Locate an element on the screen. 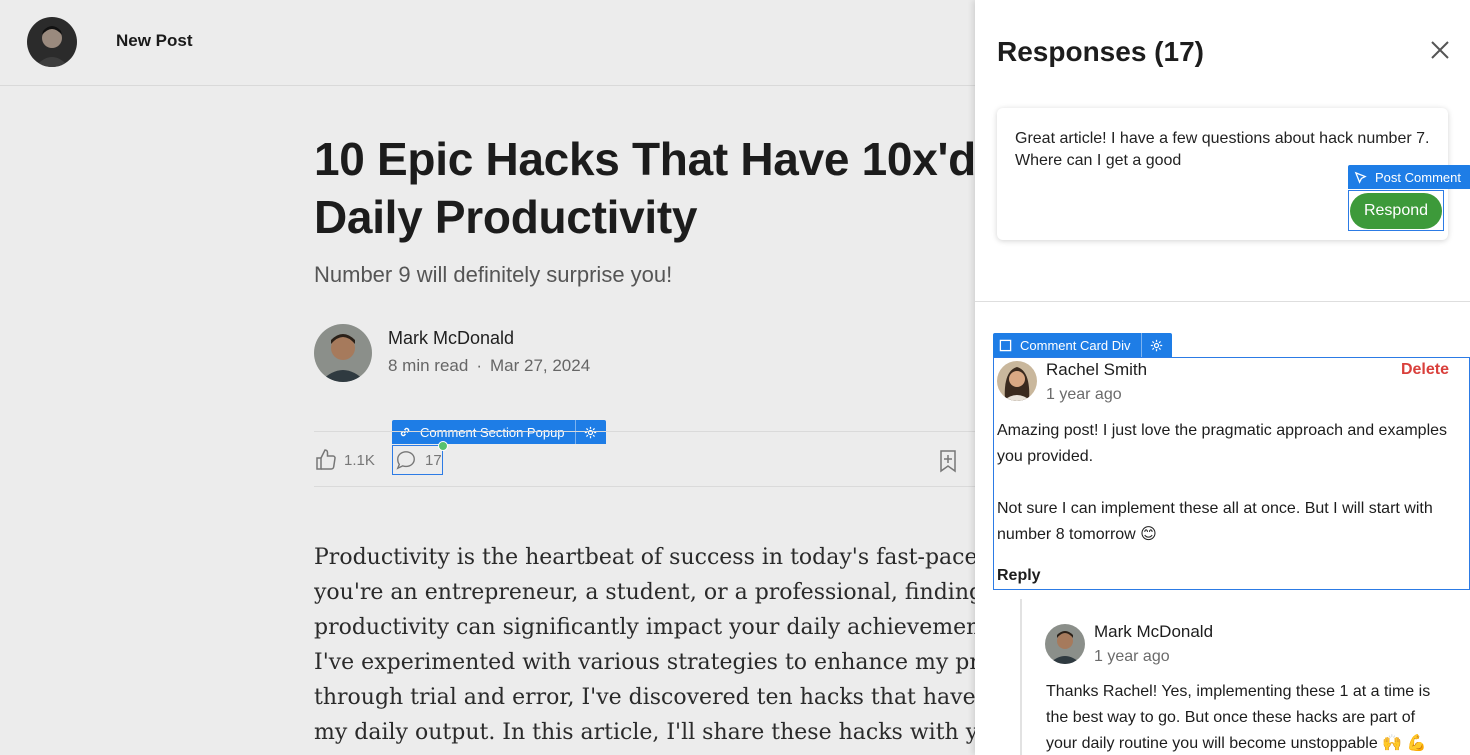  post-comment-text: Post Comment is located at coordinates (1418, 177).